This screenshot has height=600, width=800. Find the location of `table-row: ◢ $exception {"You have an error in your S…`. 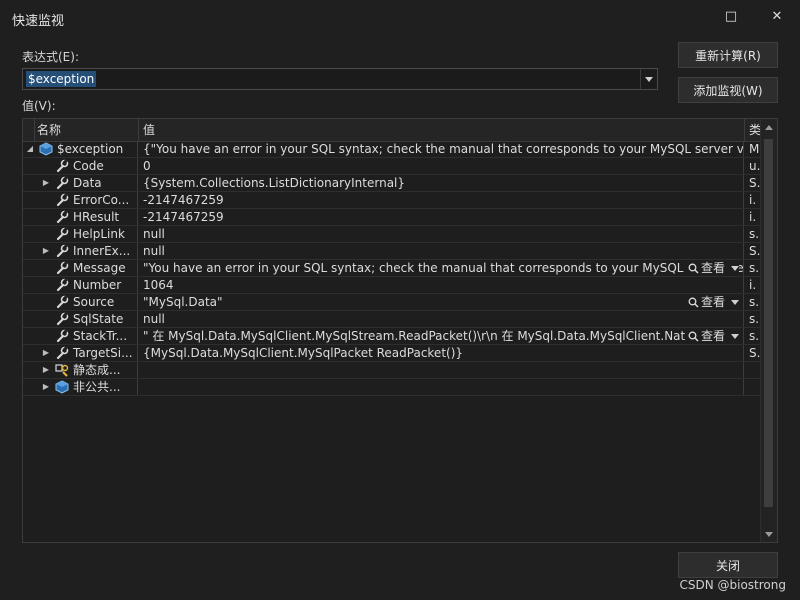

table-row: ◢ $exception {"You have an error in your S… is located at coordinates (392, 149).